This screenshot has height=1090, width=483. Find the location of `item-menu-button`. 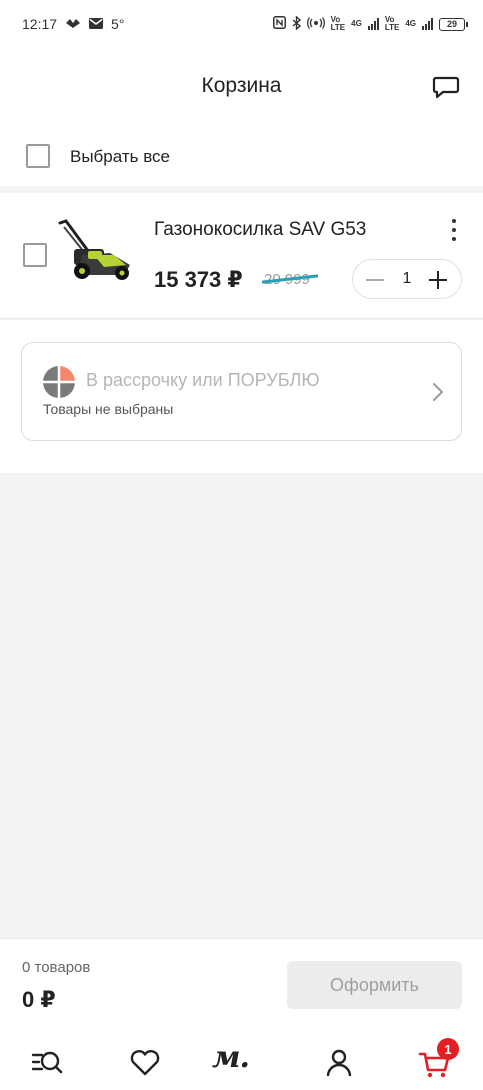

item-menu-button is located at coordinates (454, 230).